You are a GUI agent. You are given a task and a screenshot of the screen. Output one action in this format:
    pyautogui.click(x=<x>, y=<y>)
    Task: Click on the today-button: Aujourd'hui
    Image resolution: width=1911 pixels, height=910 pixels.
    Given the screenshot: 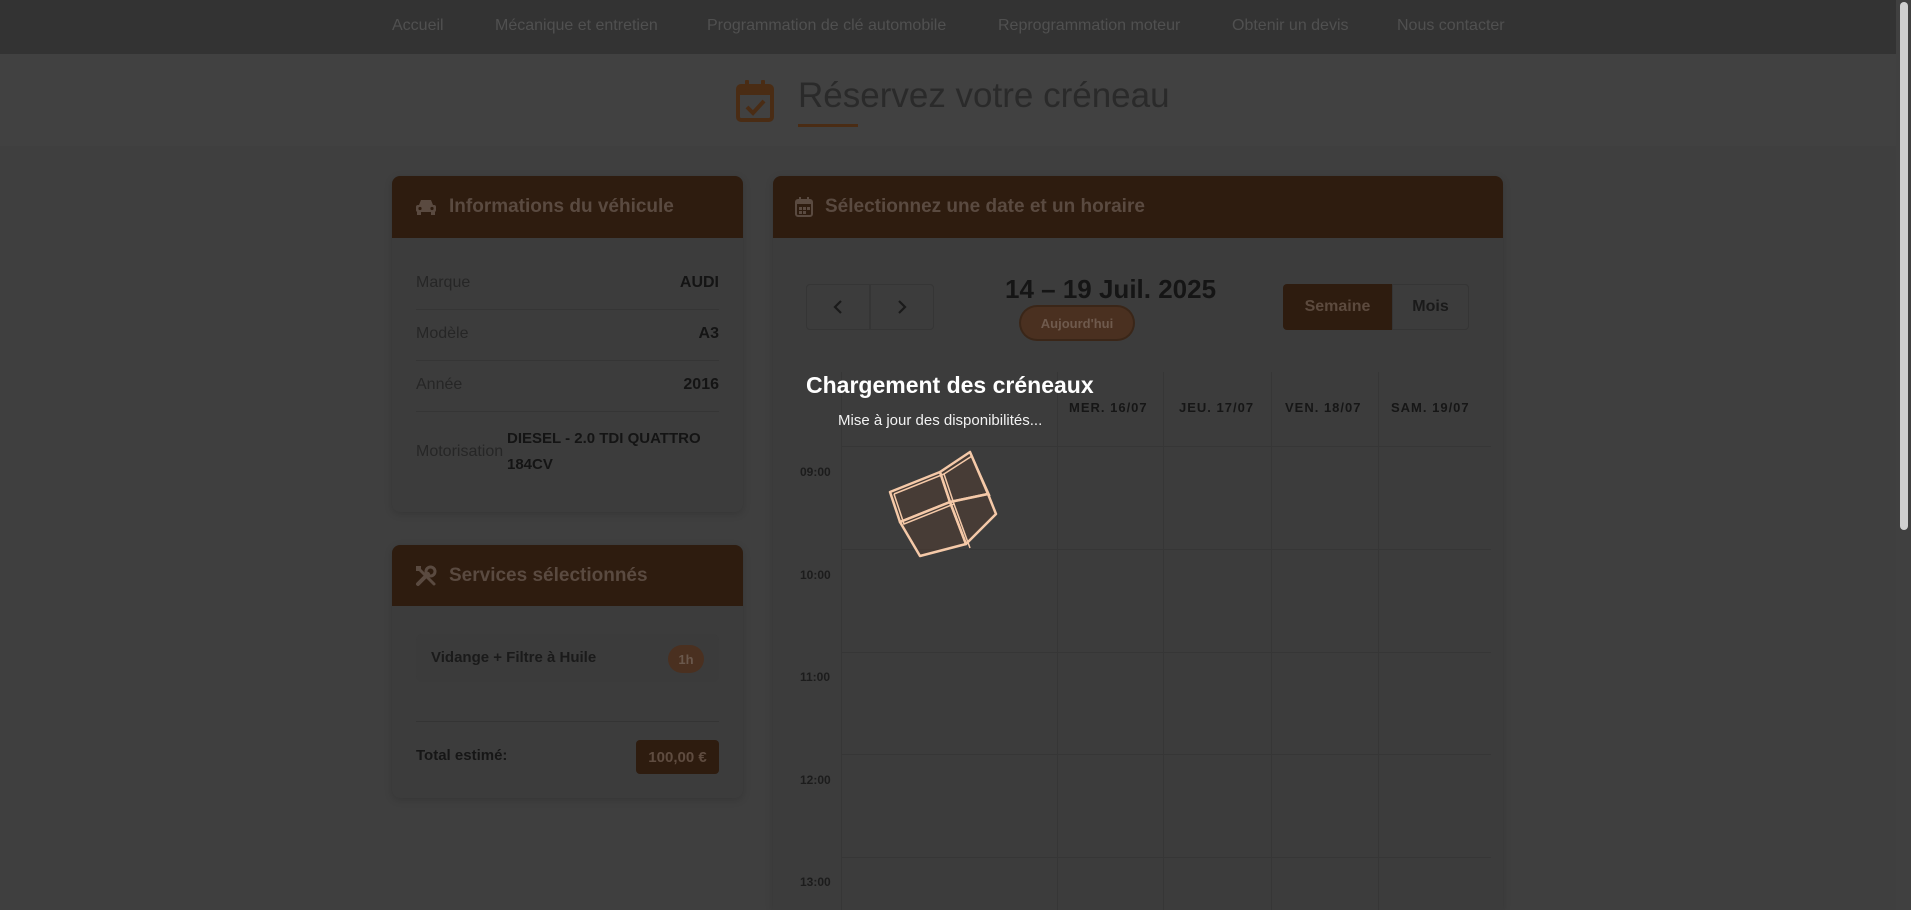 What is the action you would take?
    pyautogui.click(x=1077, y=323)
    